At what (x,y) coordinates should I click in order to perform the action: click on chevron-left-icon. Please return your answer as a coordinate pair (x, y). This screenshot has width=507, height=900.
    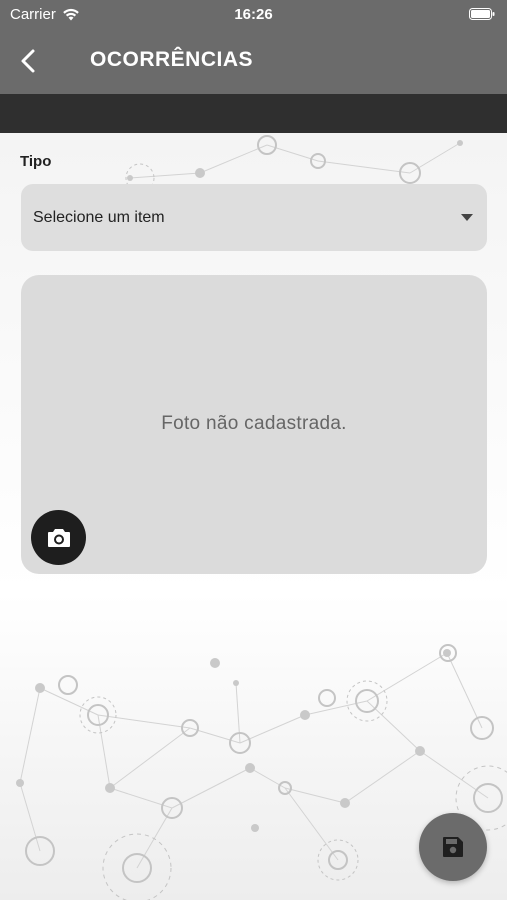
    Looking at the image, I should click on (28, 61).